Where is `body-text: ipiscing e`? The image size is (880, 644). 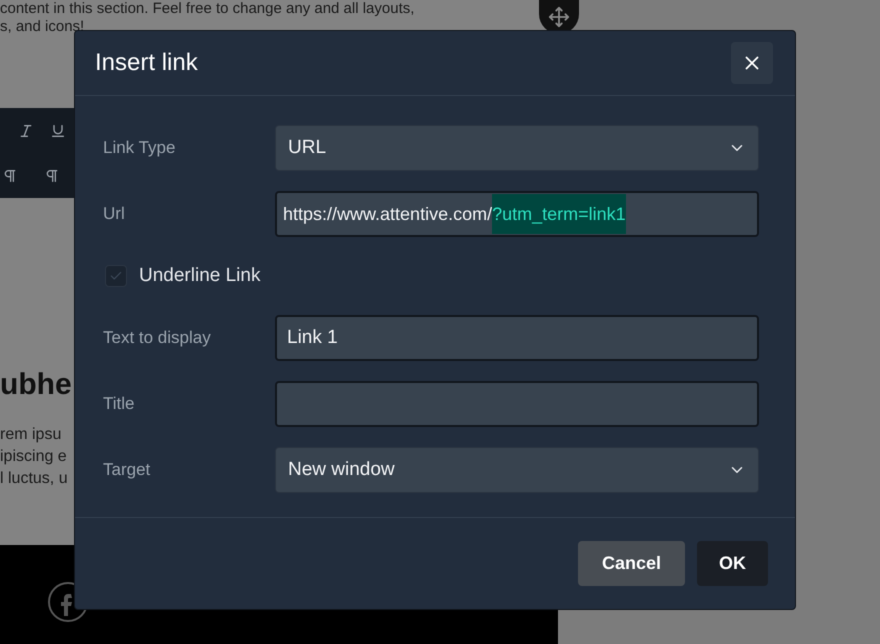 body-text: ipiscing e is located at coordinates (33, 457).